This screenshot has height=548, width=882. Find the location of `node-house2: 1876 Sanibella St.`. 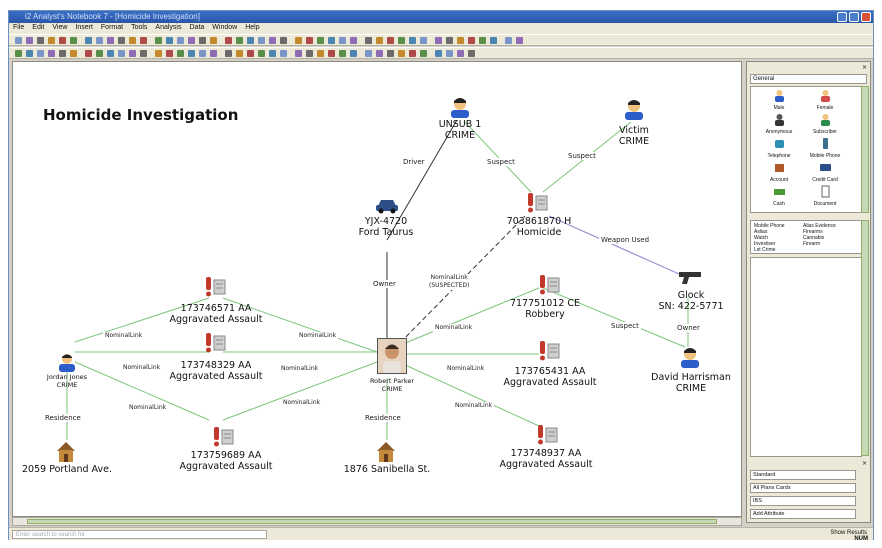

node-house2: 1876 Sanibella St. is located at coordinates (387, 469).